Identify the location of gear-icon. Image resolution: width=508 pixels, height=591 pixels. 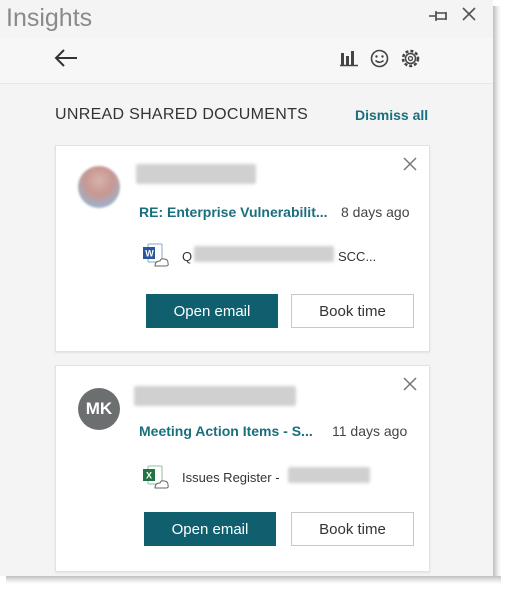
(410, 61).